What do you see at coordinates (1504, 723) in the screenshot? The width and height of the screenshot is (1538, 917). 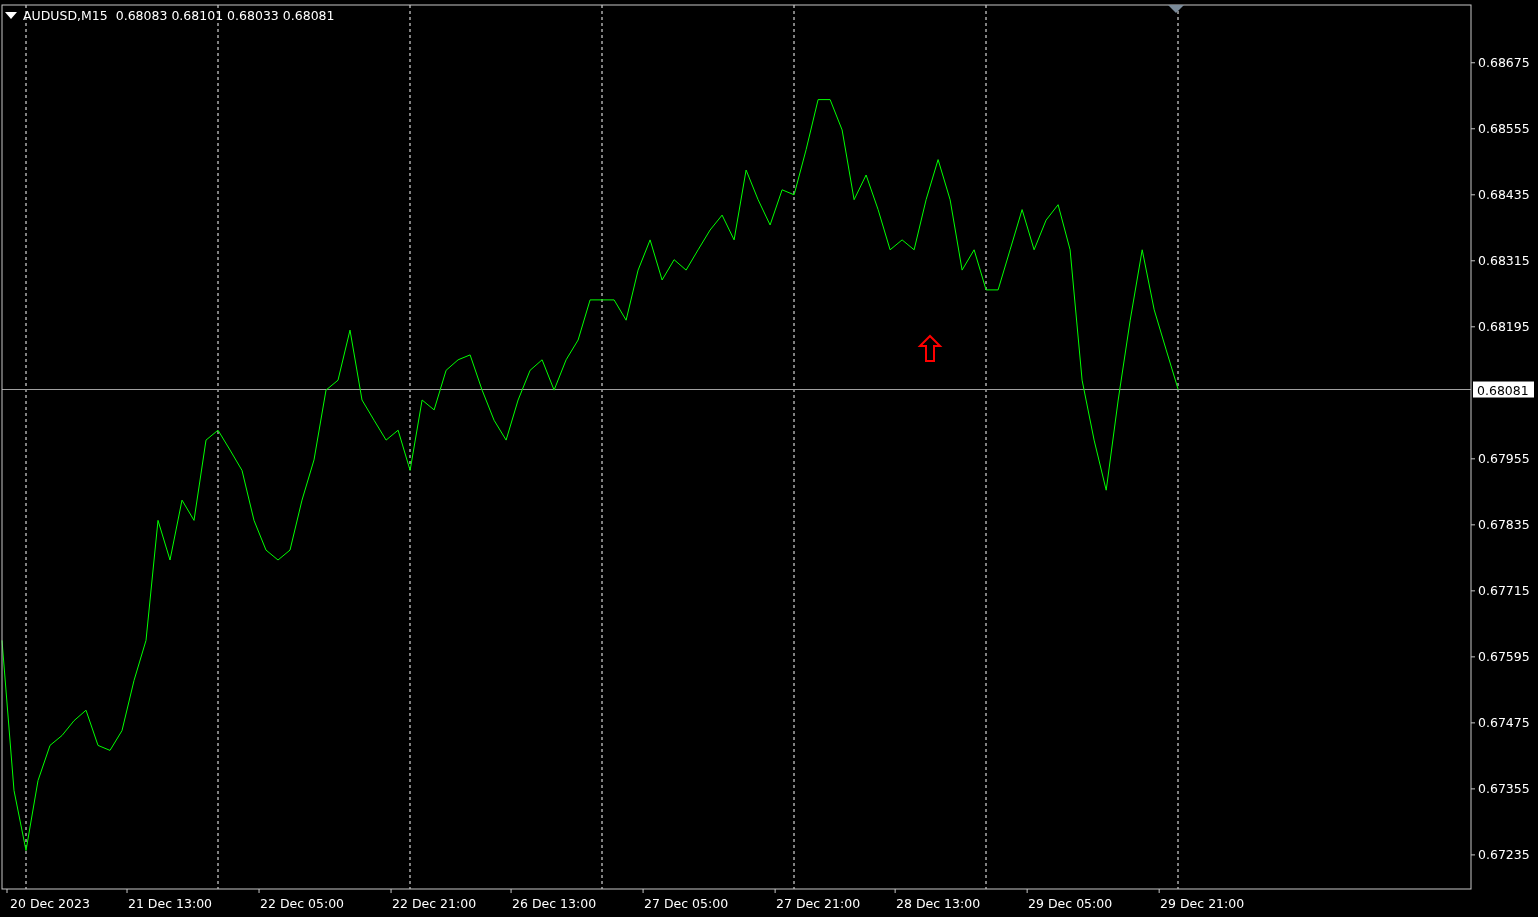 I see `y-axis-label: 0.67475` at bounding box center [1504, 723].